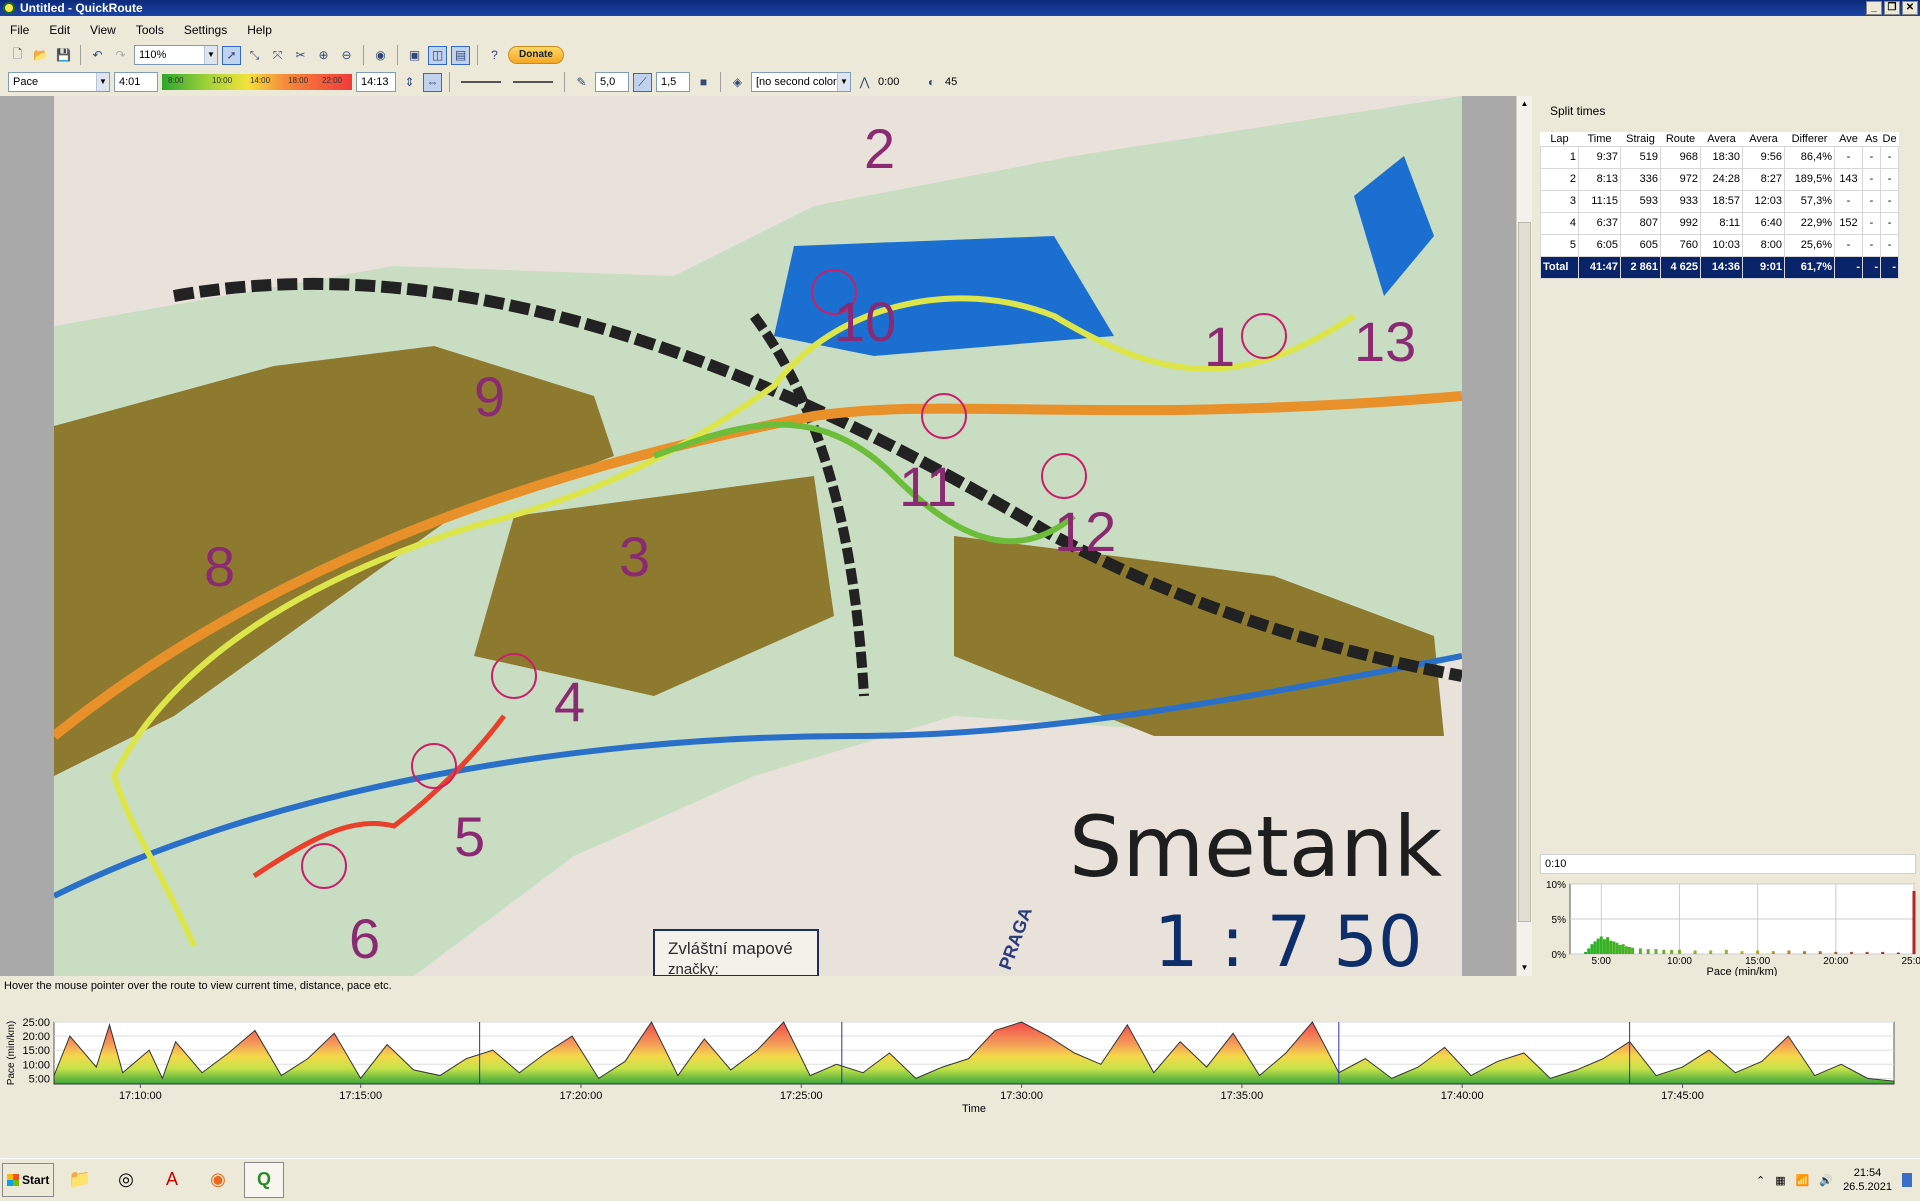 This screenshot has width=1920, height=1201. I want to click on x-axis-label: Time, so click(974, 1109).